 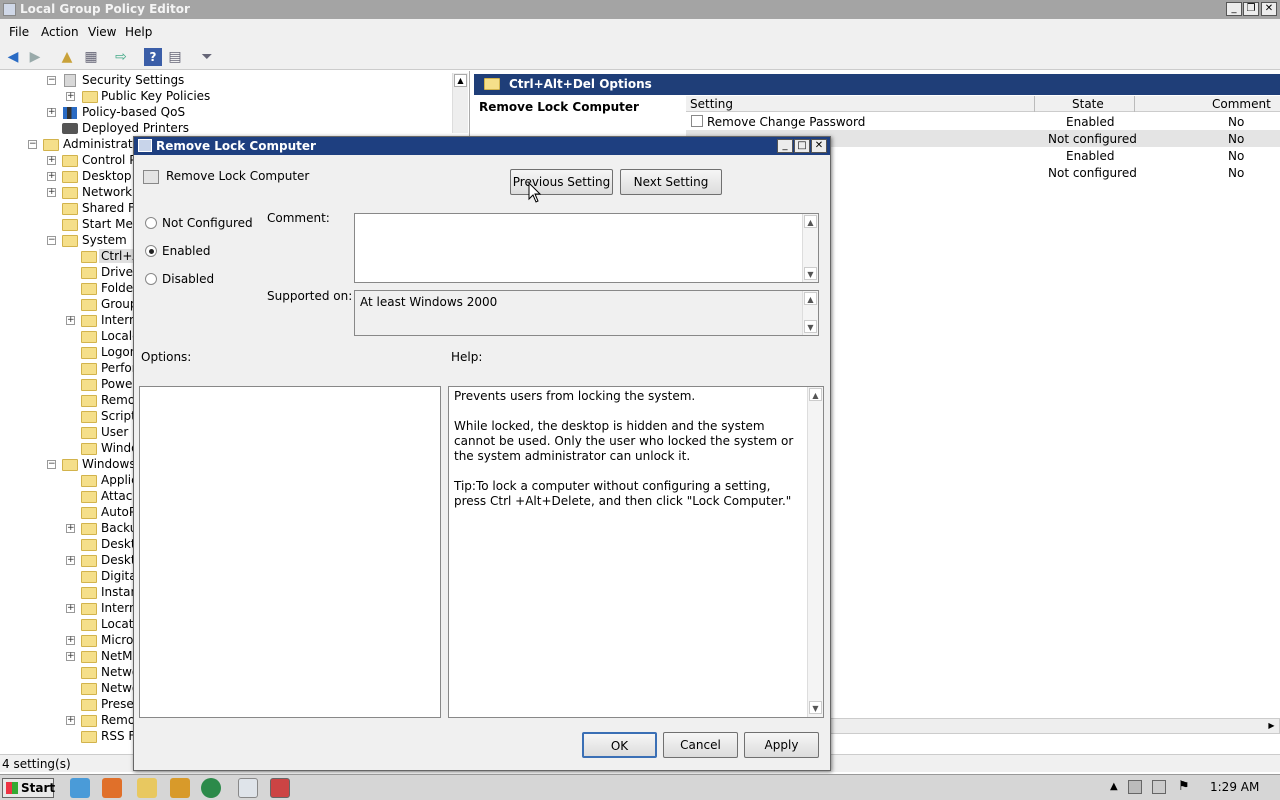 I want to click on radio-not-configured, so click(x=151, y=223).